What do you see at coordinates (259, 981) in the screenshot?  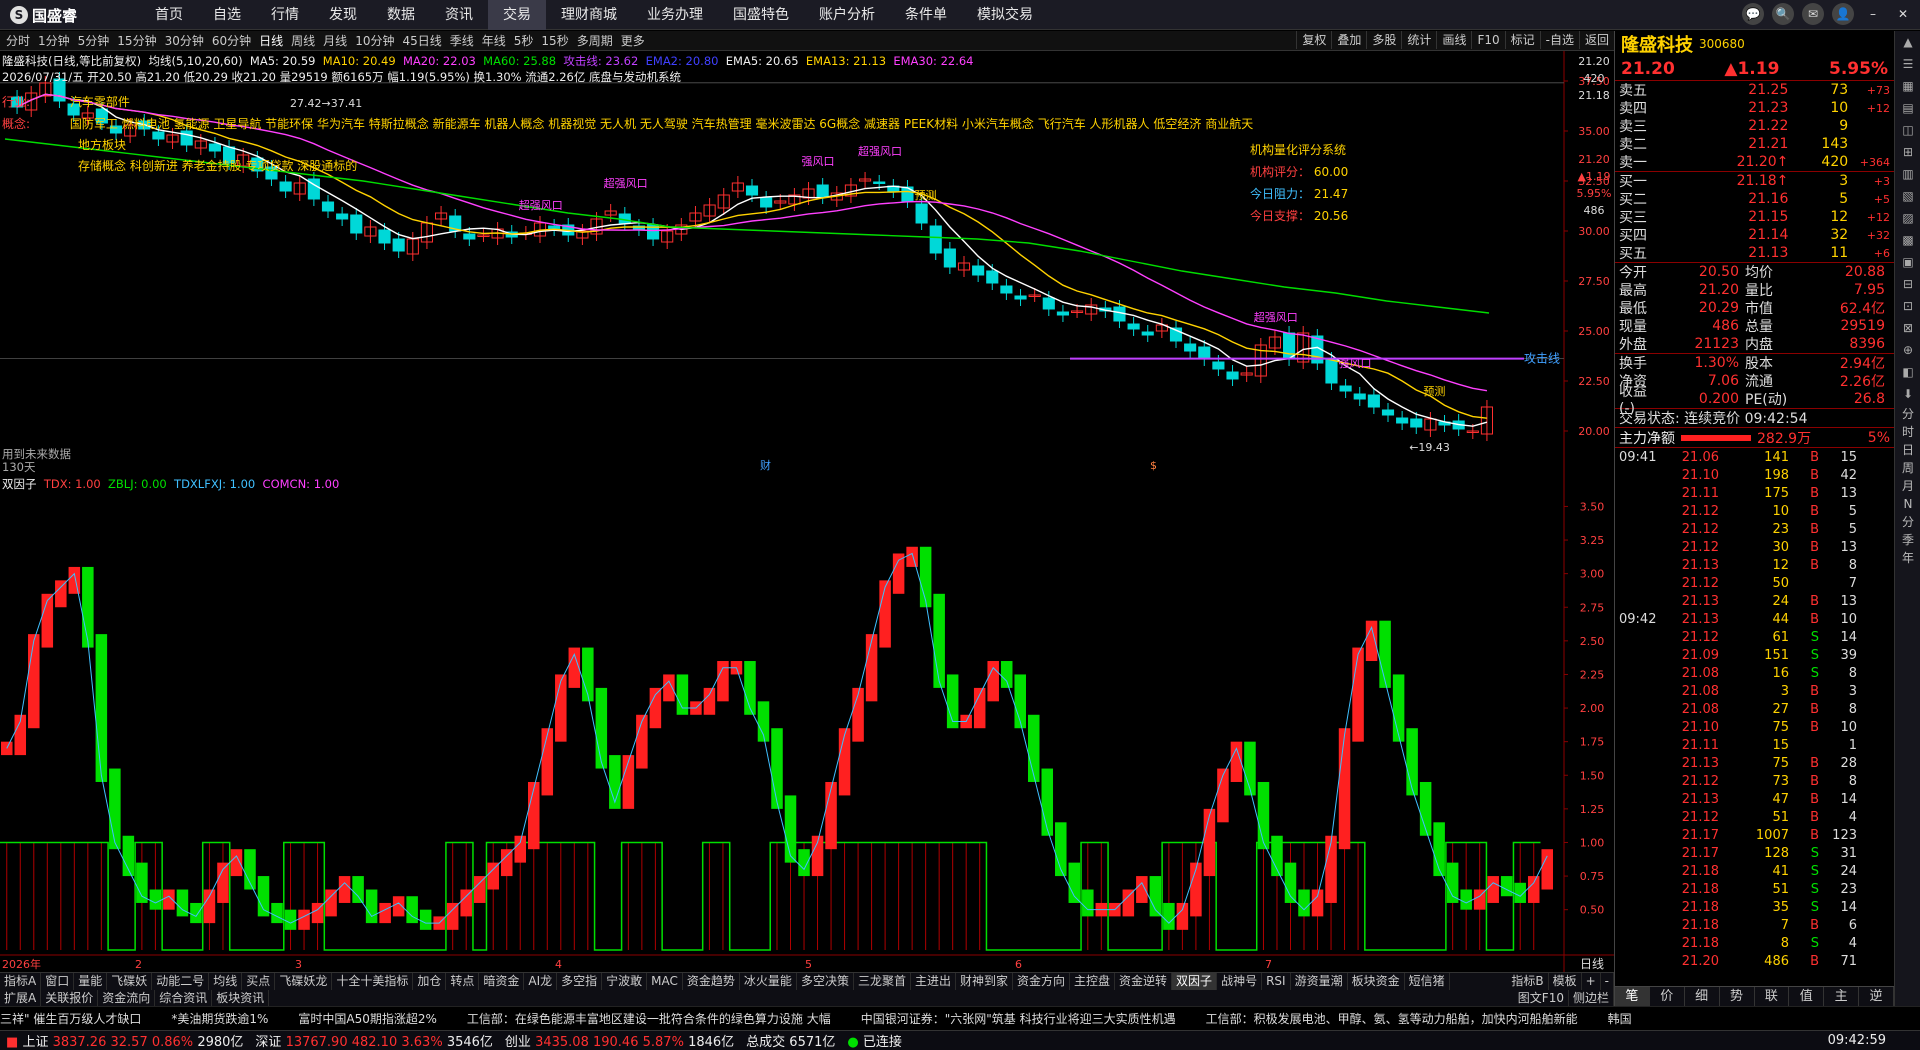 I see `indicator-tab-6: 买点` at bounding box center [259, 981].